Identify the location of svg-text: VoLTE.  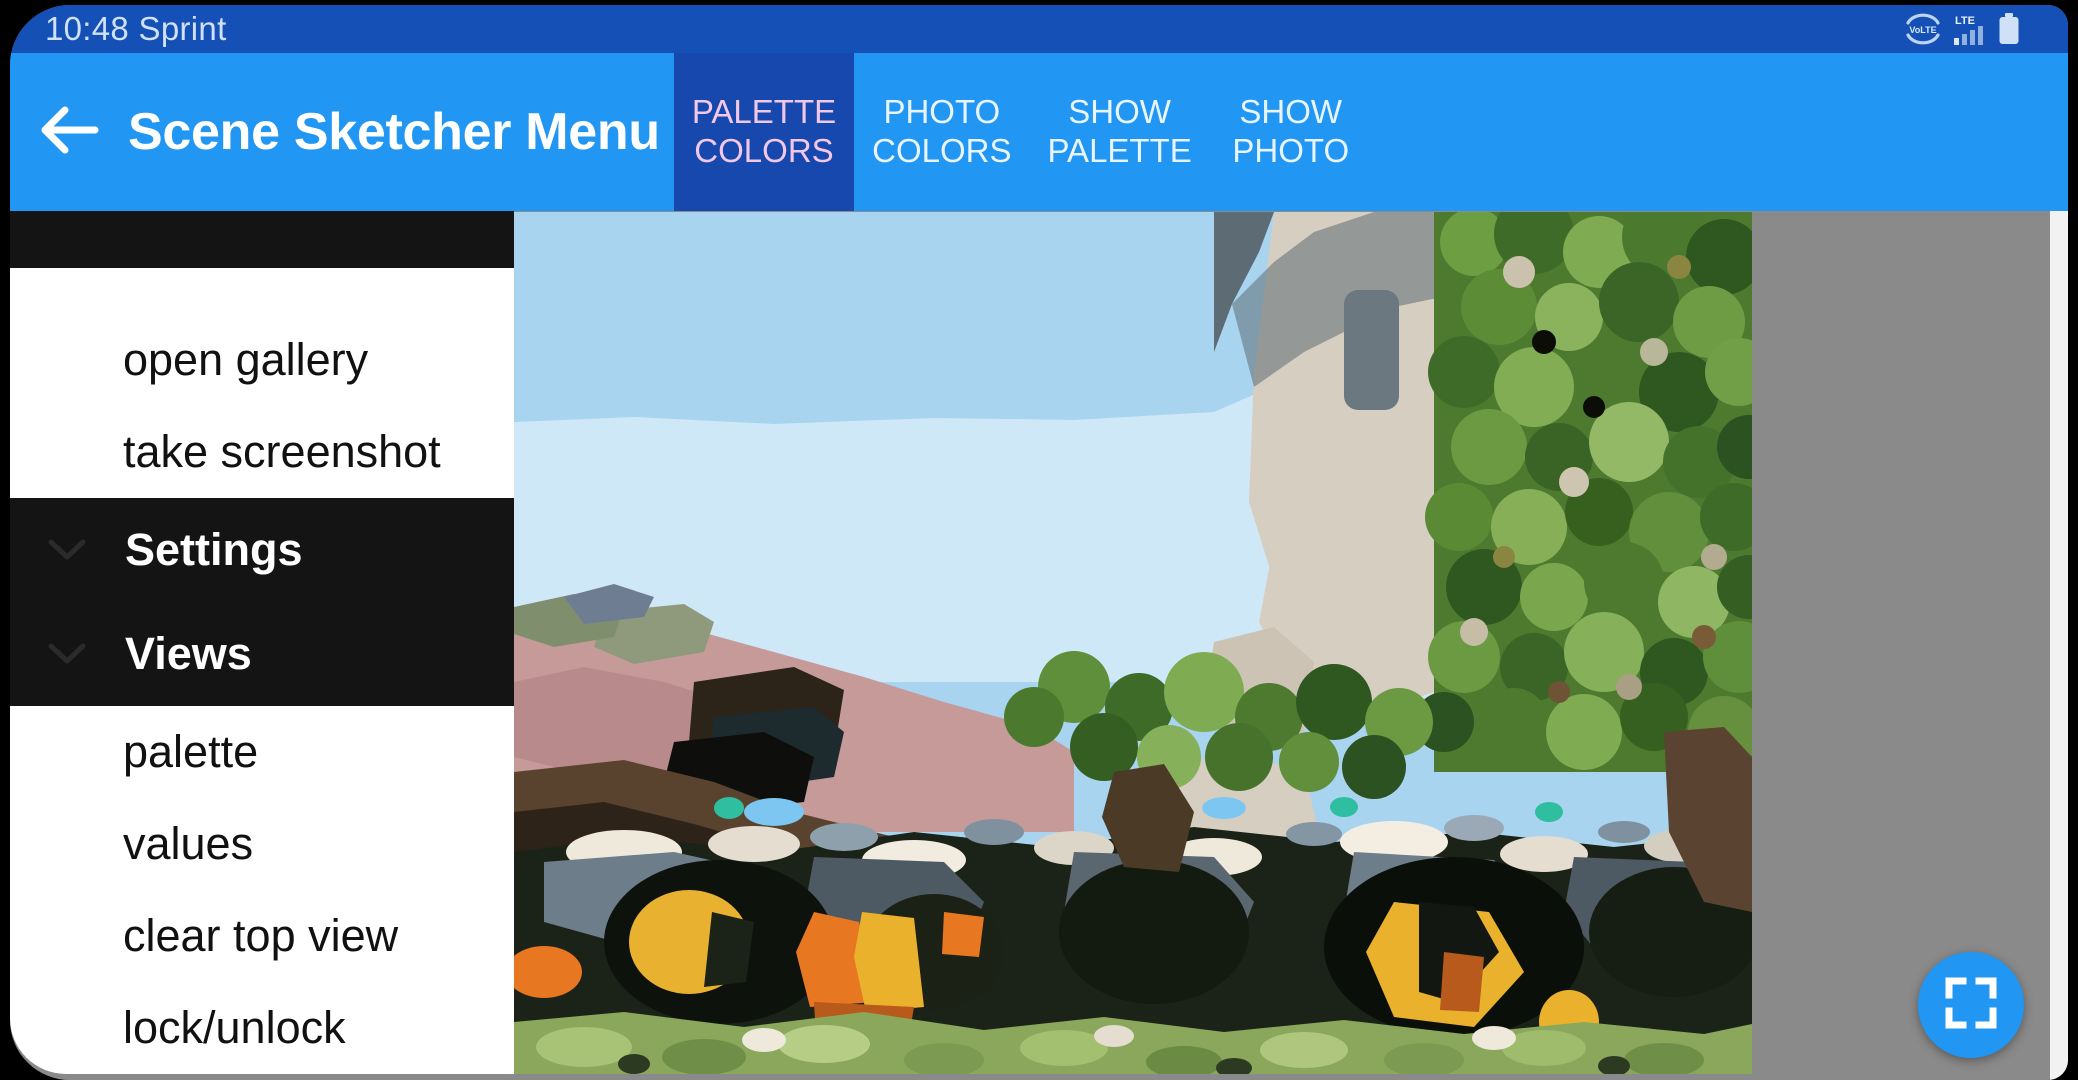
(1922, 30).